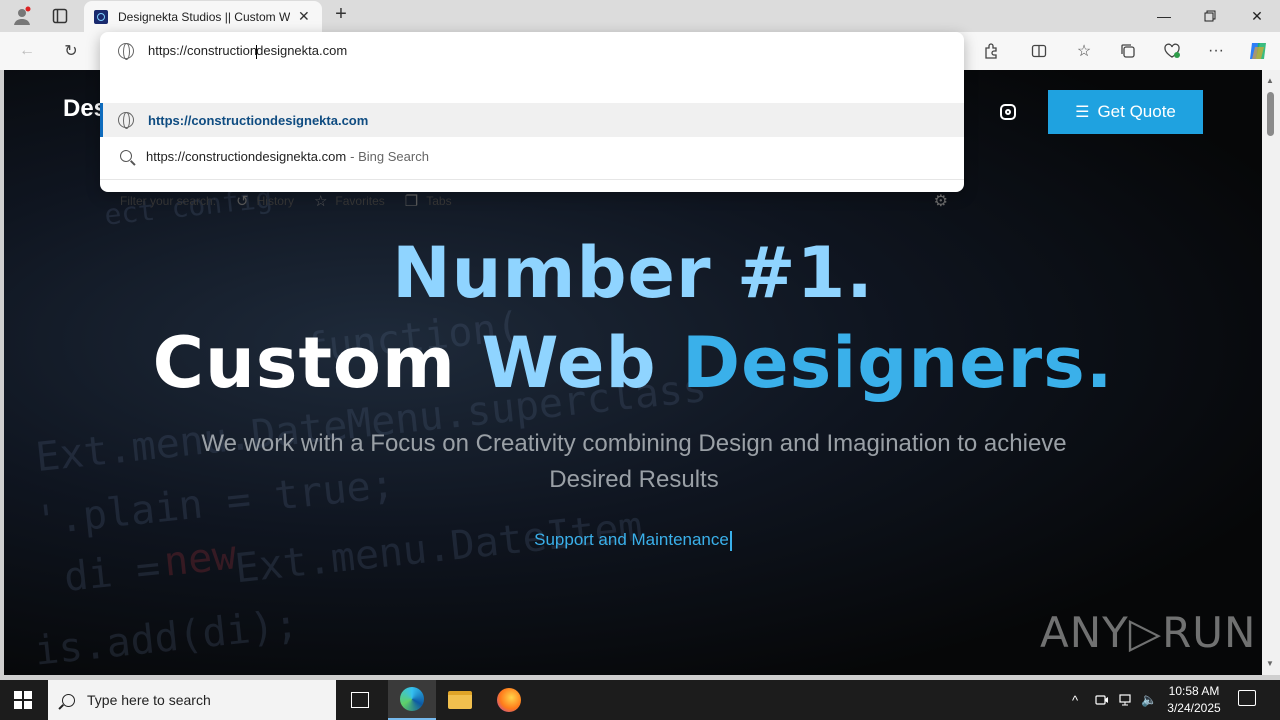 The image size is (1280, 720). What do you see at coordinates (1194, 691) in the screenshot?
I see `clock-time: 10:58 AM` at bounding box center [1194, 691].